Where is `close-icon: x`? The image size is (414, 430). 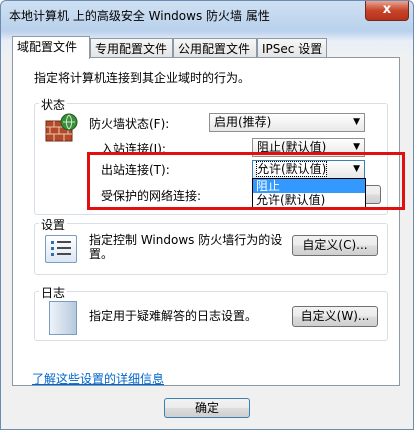 close-icon: x is located at coordinates (387, 9).